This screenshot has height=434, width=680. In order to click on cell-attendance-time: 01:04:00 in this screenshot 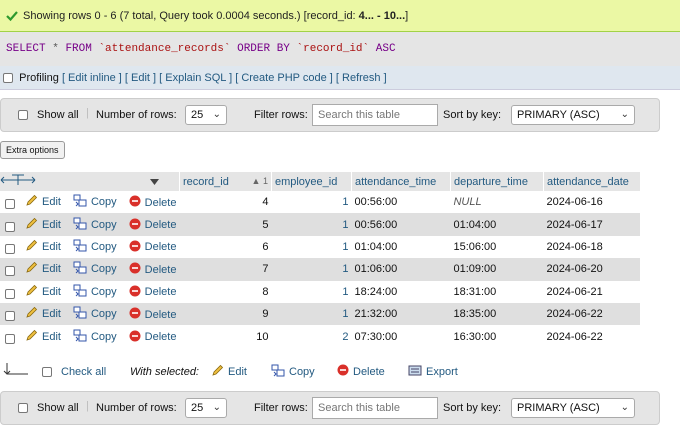, I will do `click(401, 247)`.